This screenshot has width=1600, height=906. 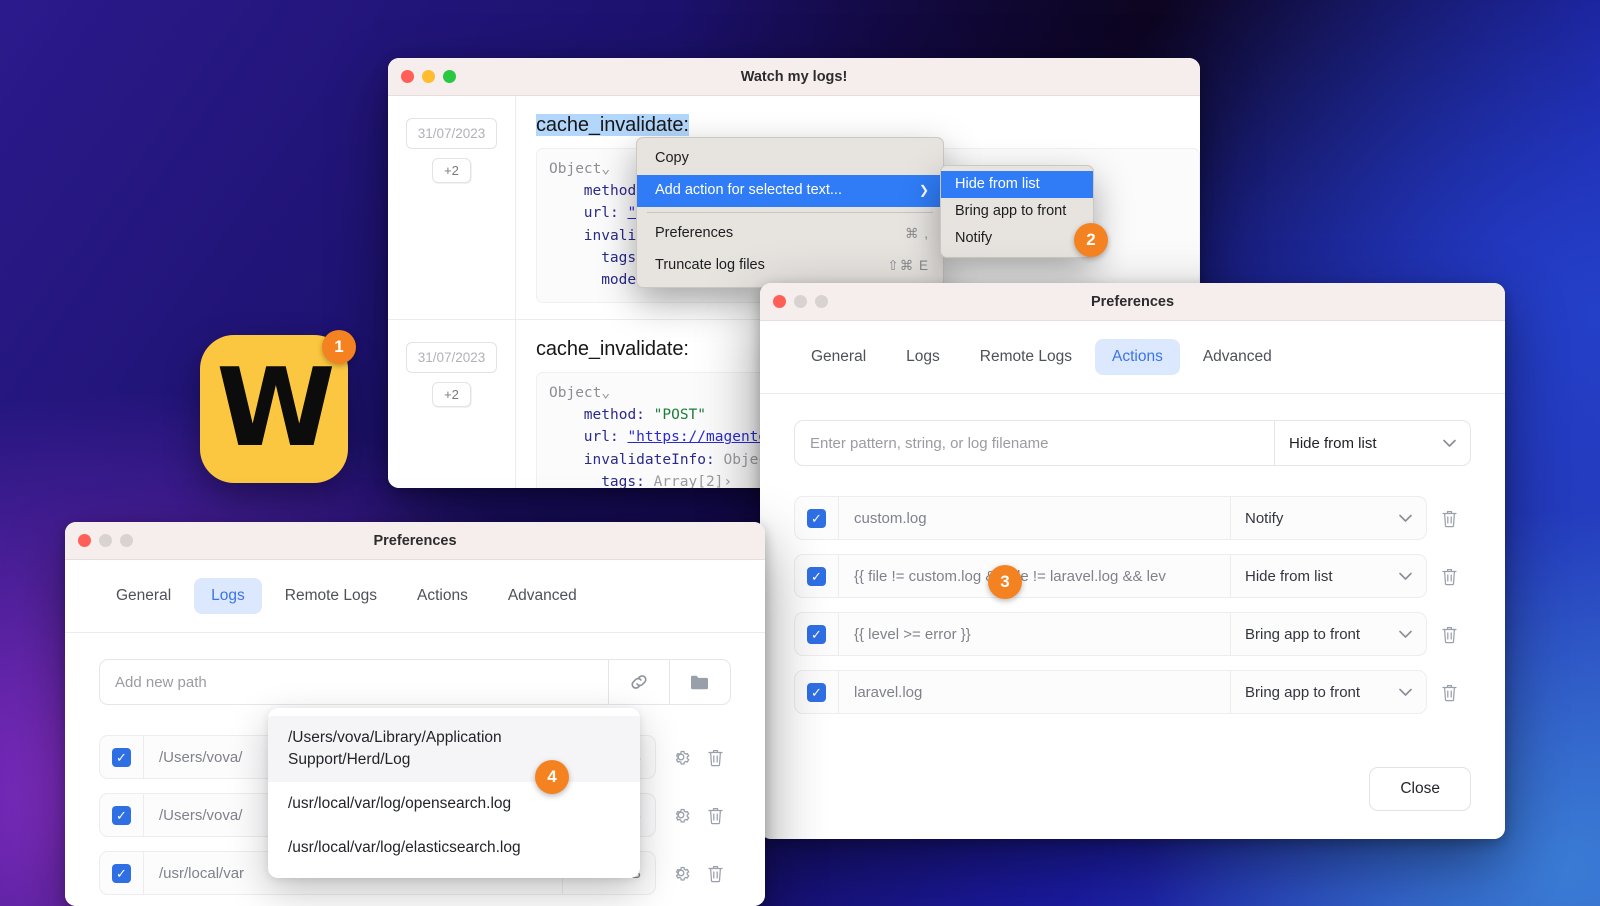 I want to click on action-pattern-input: custom.log, so click(x=1034, y=518).